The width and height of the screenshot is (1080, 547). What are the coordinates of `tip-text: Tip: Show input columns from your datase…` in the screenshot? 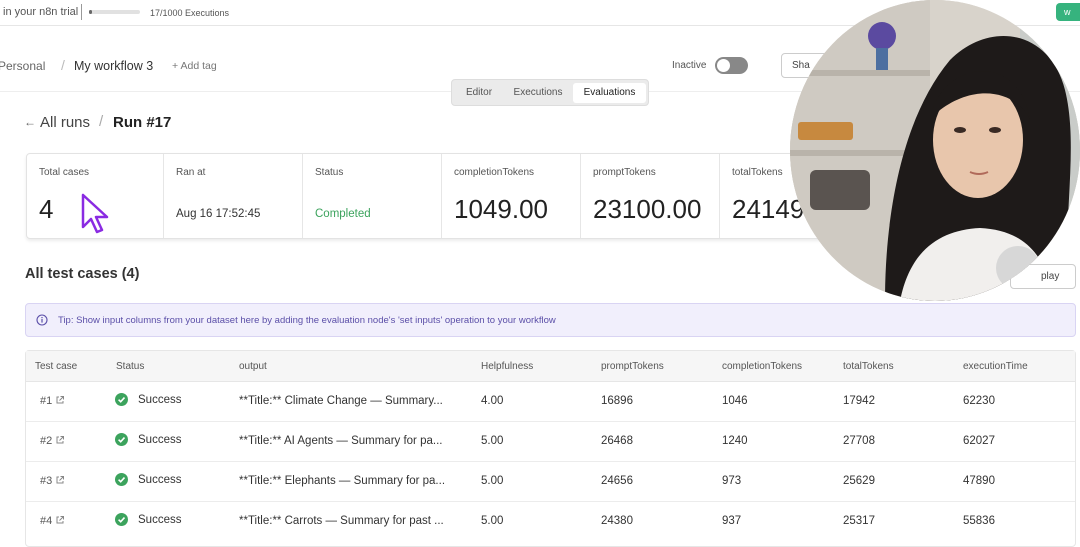 It's located at (307, 320).